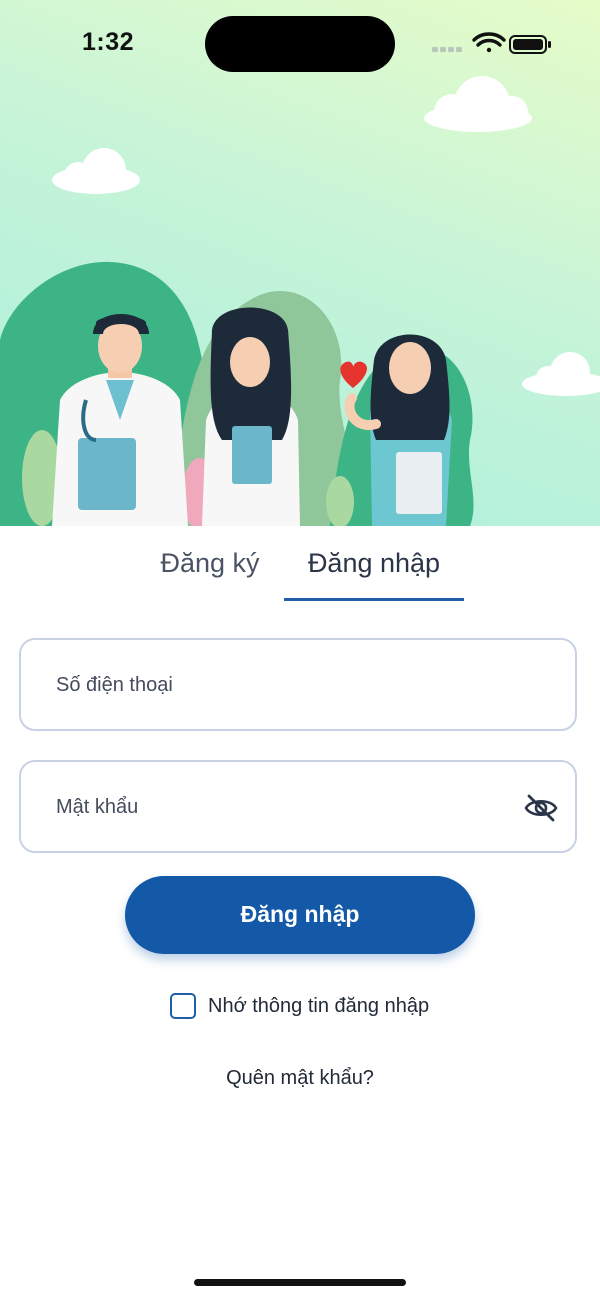 The height and width of the screenshot is (1299, 600). Describe the element at coordinates (489, 42) in the screenshot. I see `wifi-icon` at that location.